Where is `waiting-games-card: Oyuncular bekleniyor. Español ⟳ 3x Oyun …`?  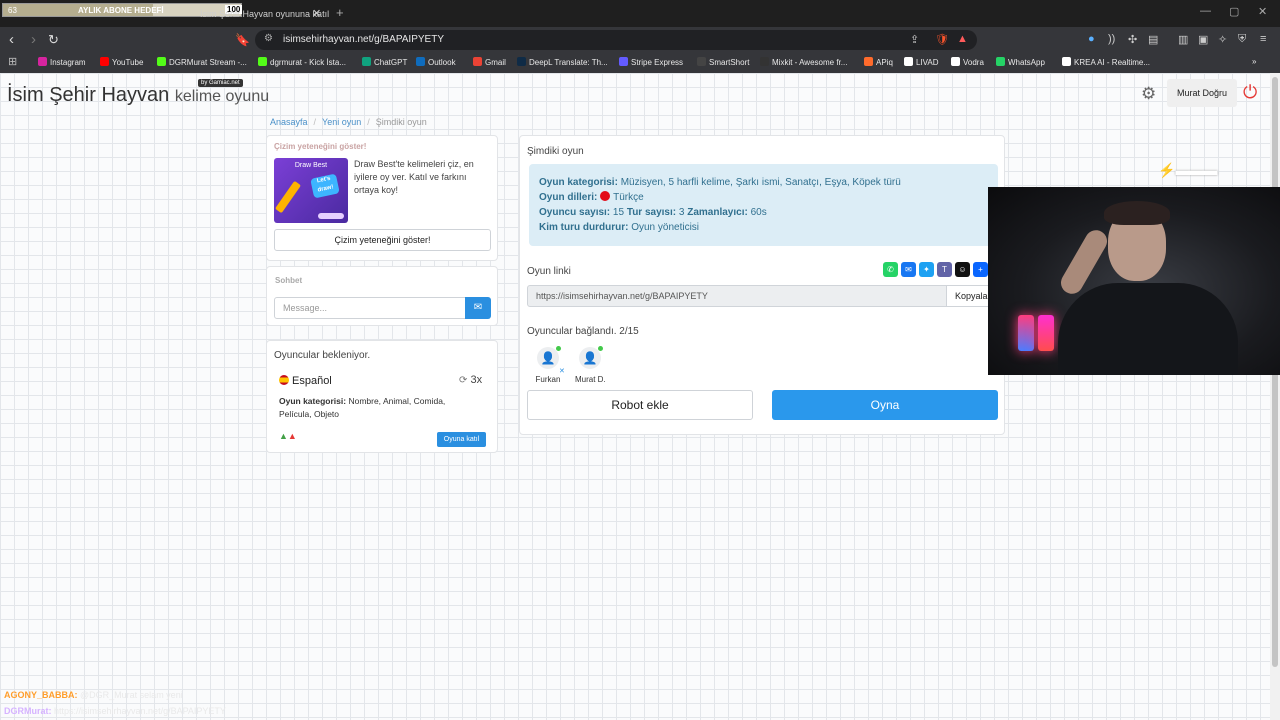
waiting-games-card: Oyuncular bekleniyor. Español ⟳ 3x Oyun … is located at coordinates (382, 396).